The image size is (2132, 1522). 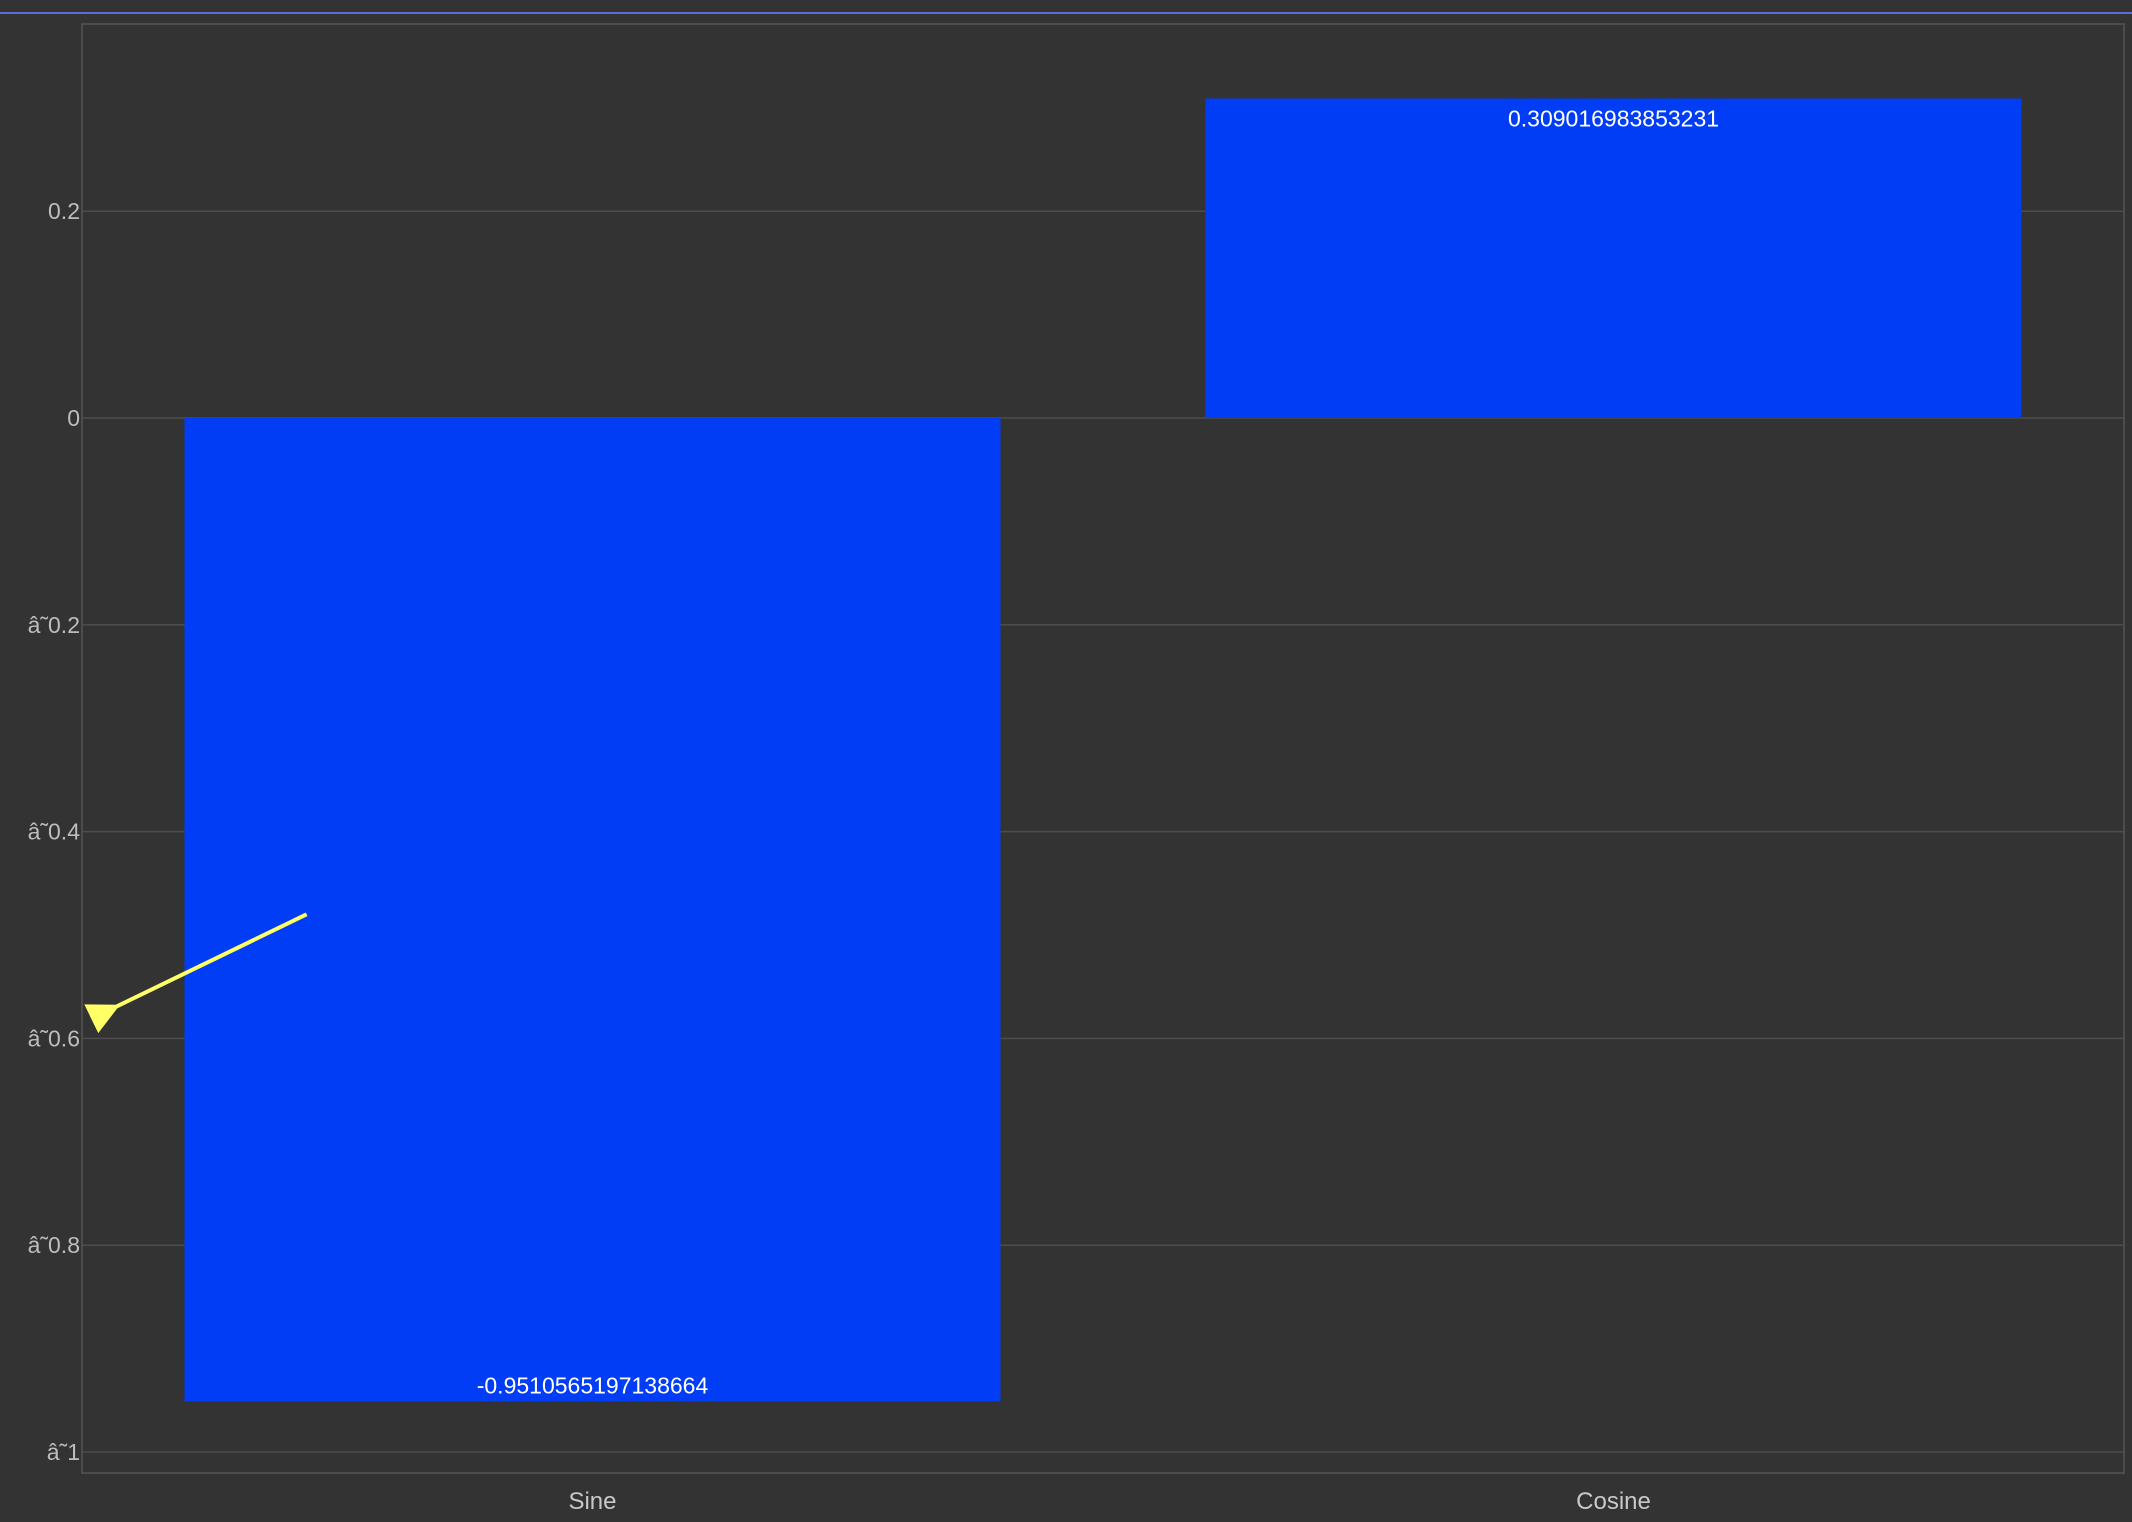 What do you see at coordinates (54, 1038) in the screenshot?
I see `y-tick-label: â˜0.6` at bounding box center [54, 1038].